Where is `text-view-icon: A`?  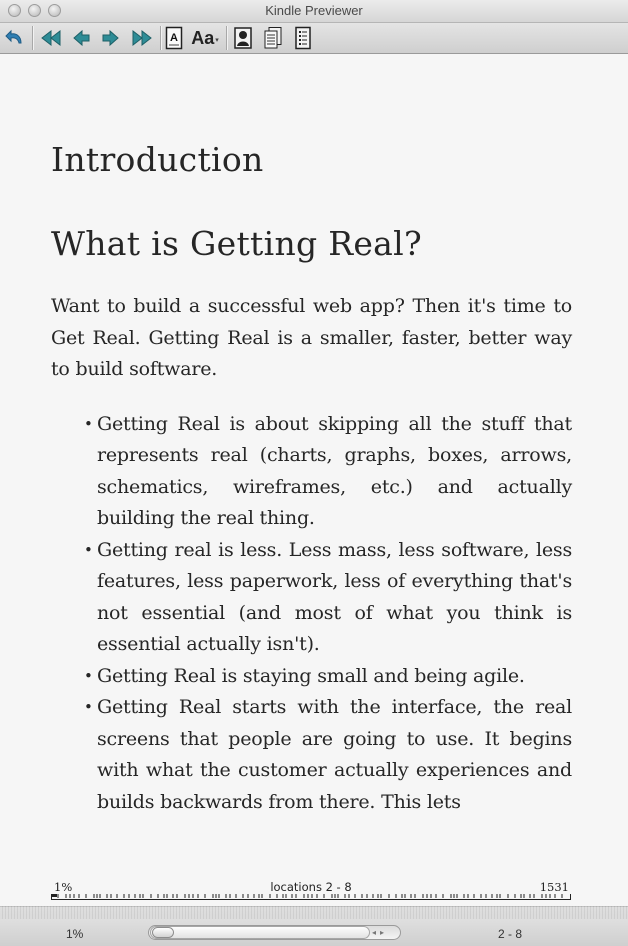
text-view-icon: A is located at coordinates (174, 38).